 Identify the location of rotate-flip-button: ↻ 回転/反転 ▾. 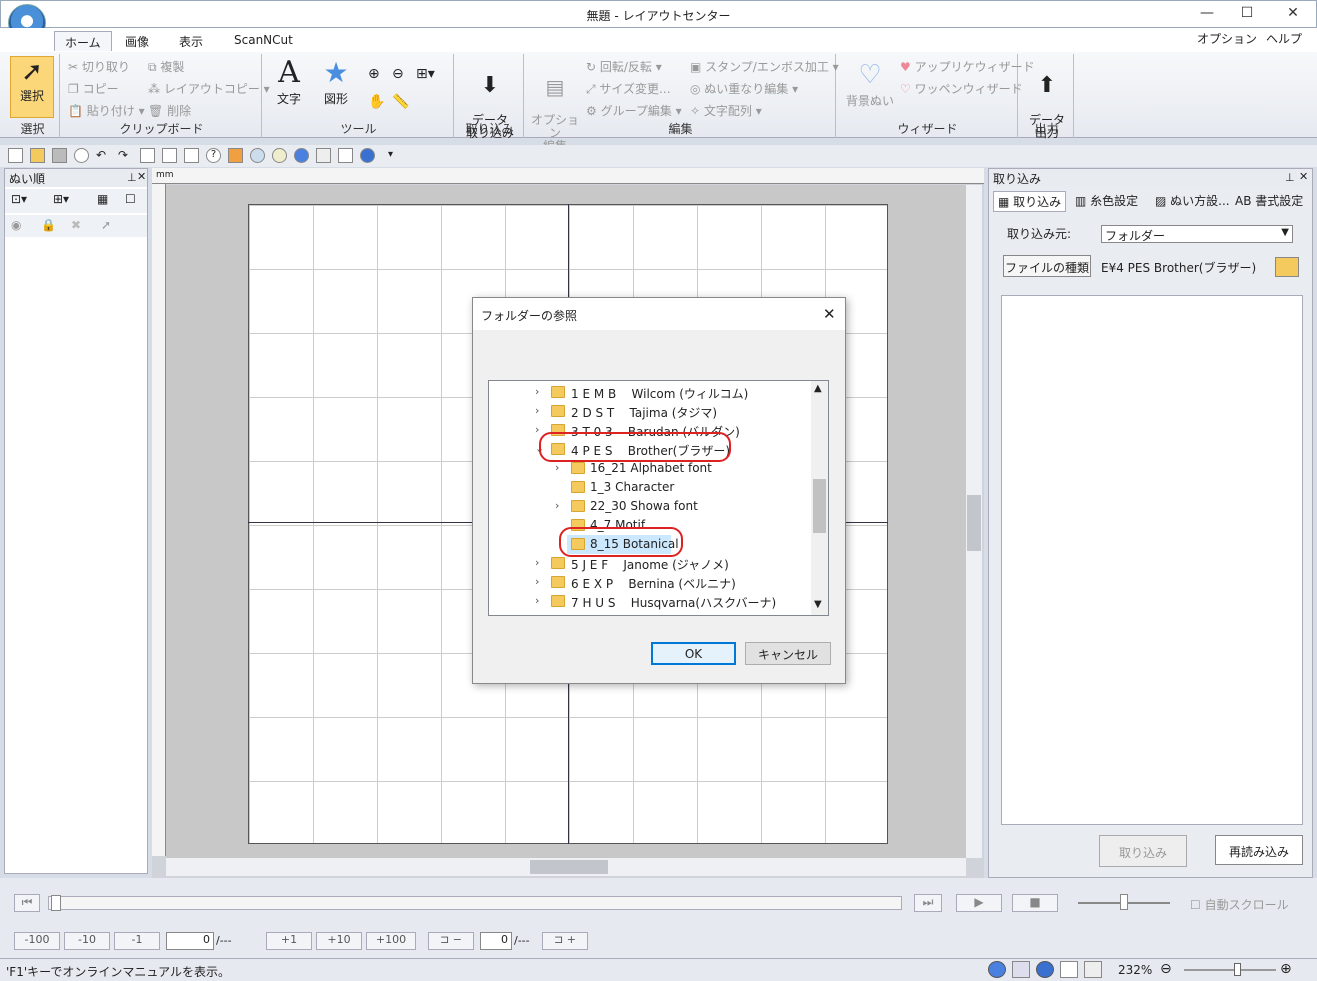
(624, 66).